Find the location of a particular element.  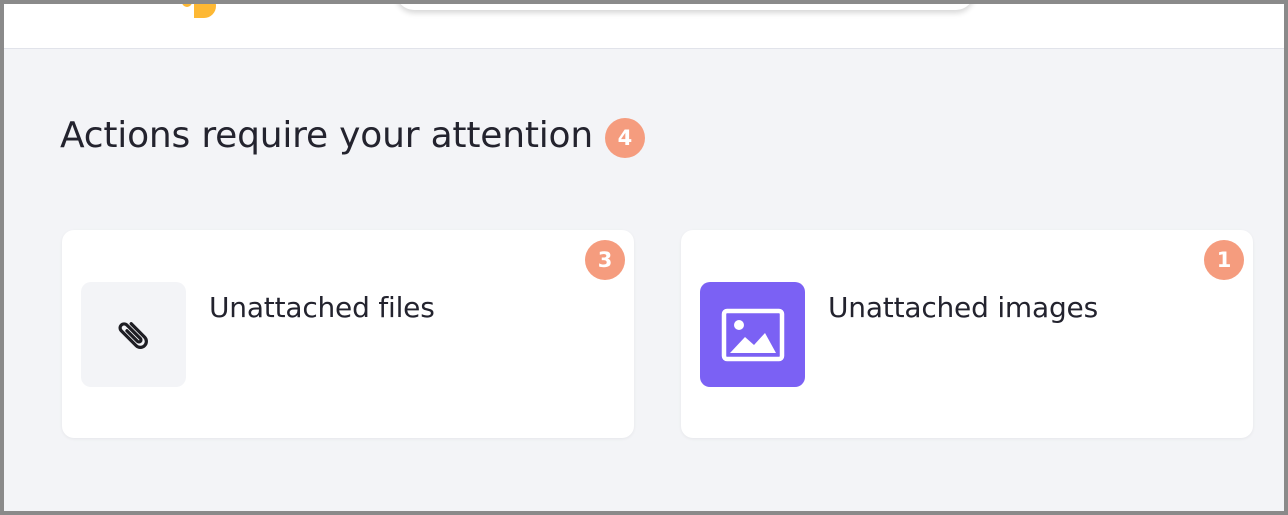

image-icon is located at coordinates (752, 334).